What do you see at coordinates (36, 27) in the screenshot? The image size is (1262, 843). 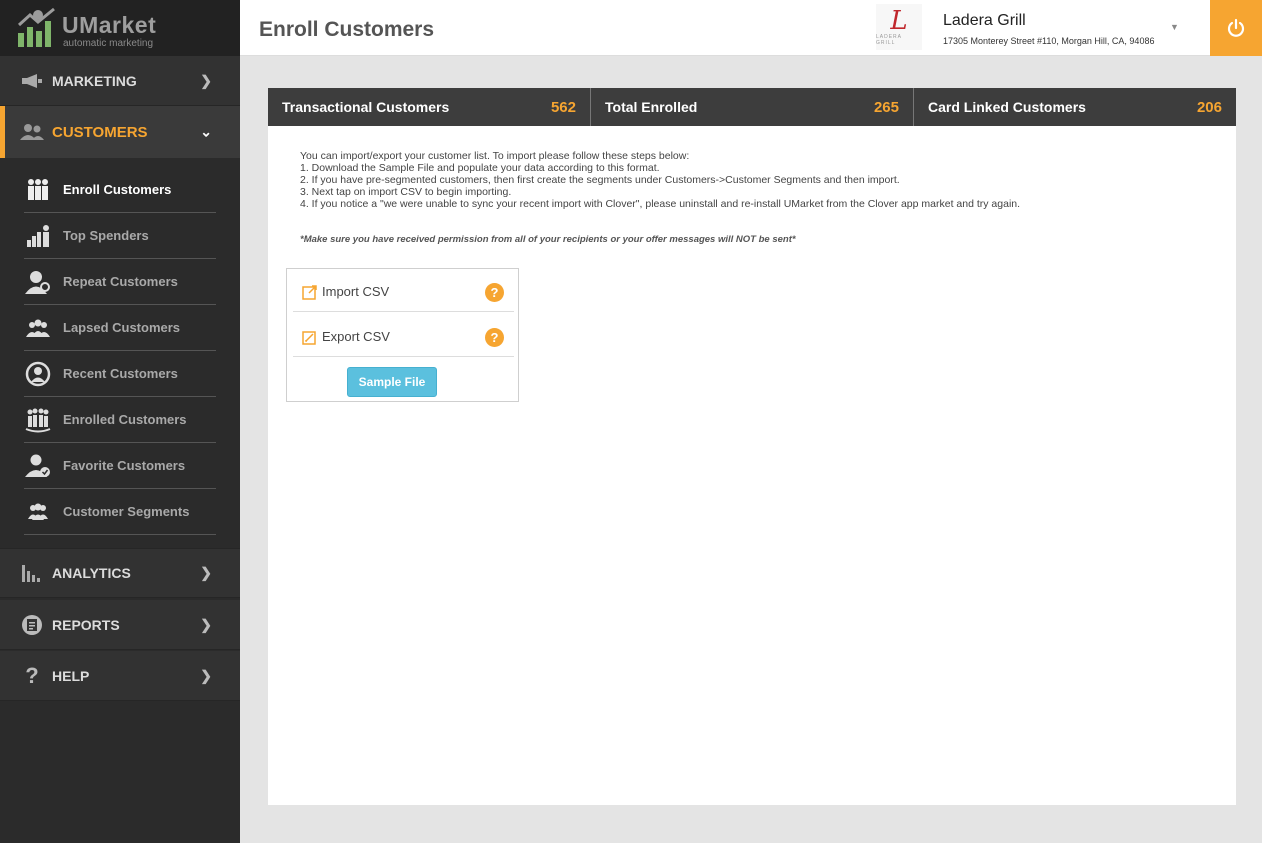 I see `logo-chart-icon` at bounding box center [36, 27].